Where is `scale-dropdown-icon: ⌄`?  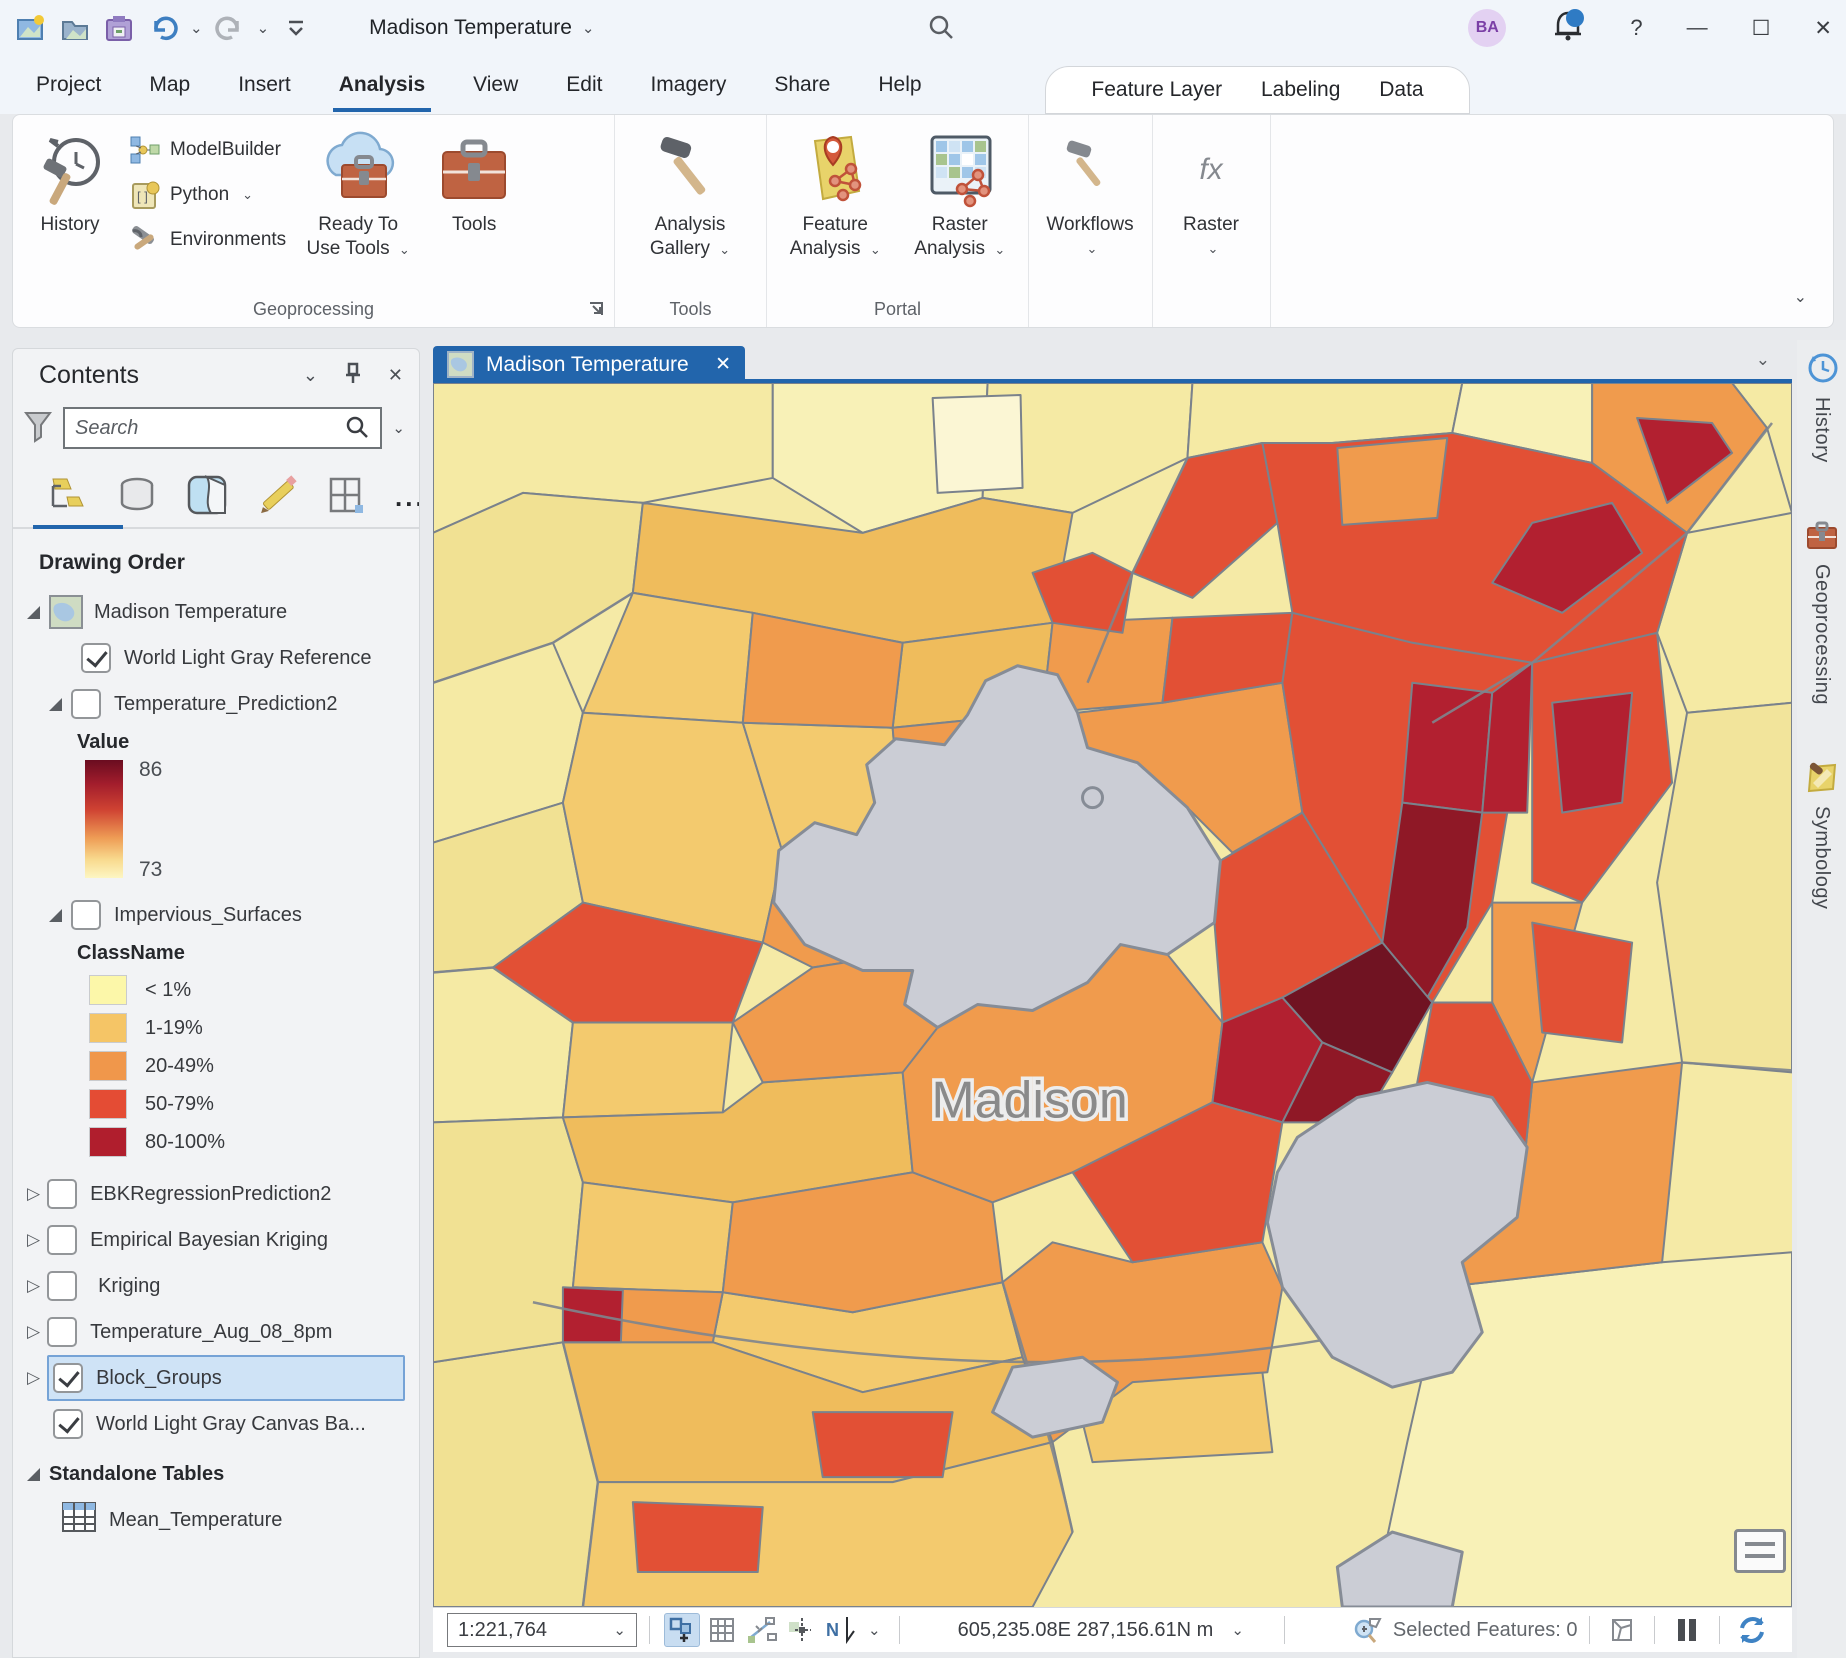
scale-dropdown-icon: ⌄ is located at coordinates (619, 1630).